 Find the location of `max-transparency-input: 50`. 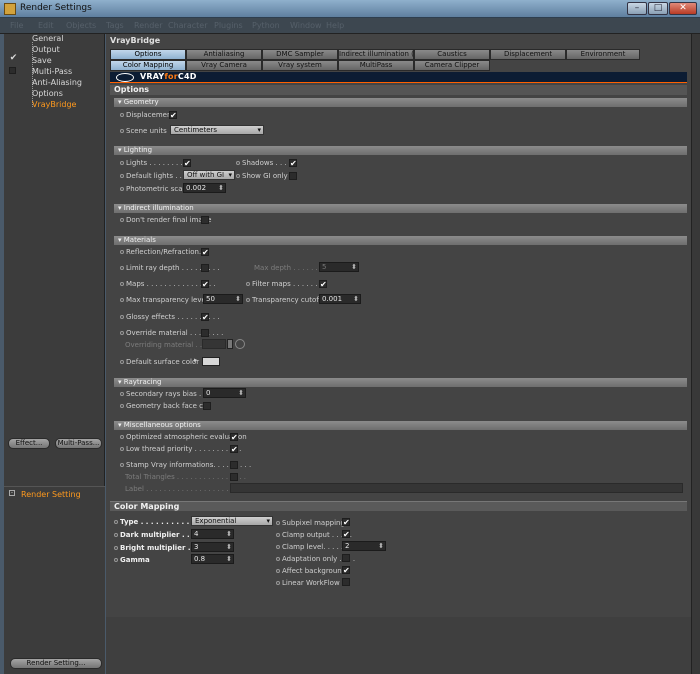

max-transparency-input: 50 is located at coordinates (223, 299).